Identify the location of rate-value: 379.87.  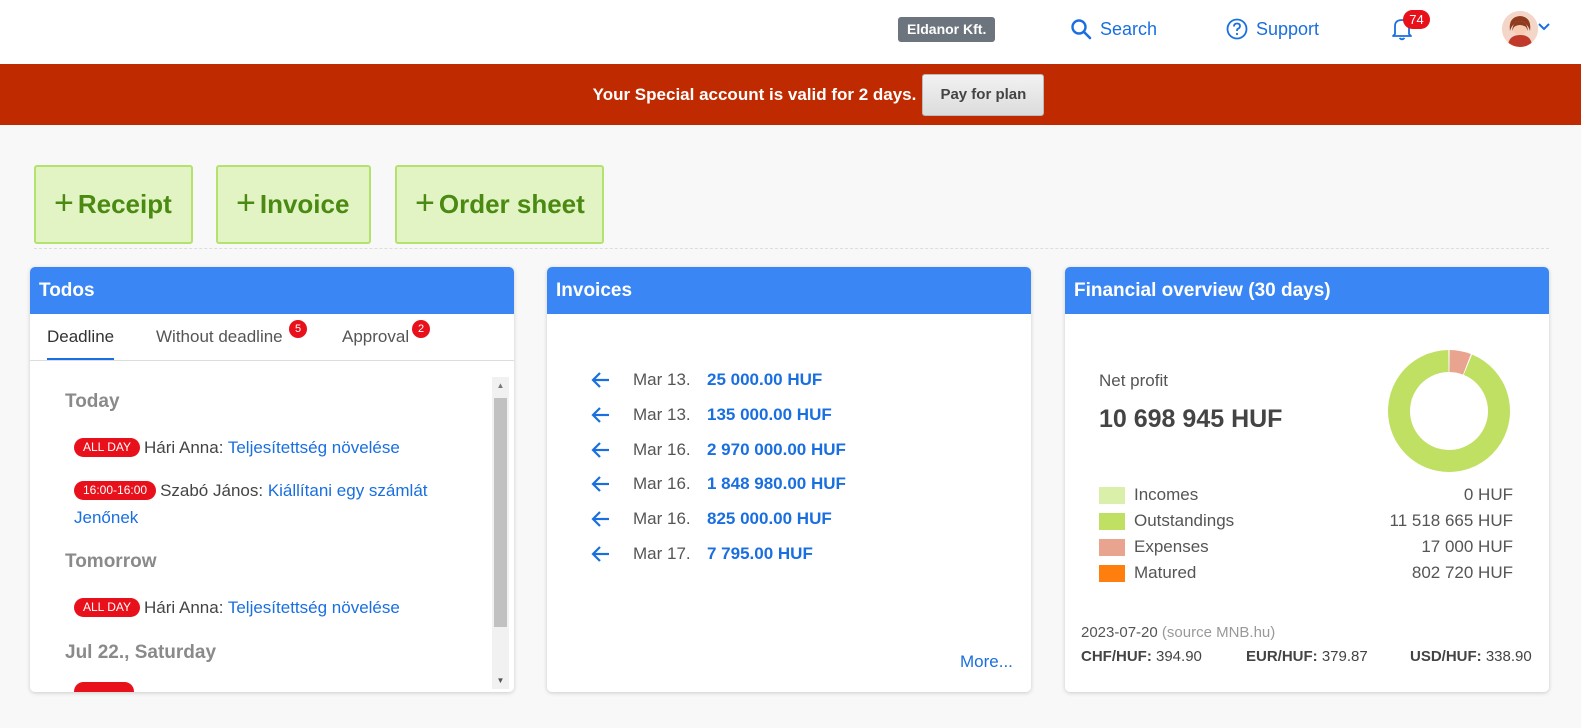
(1344, 656).